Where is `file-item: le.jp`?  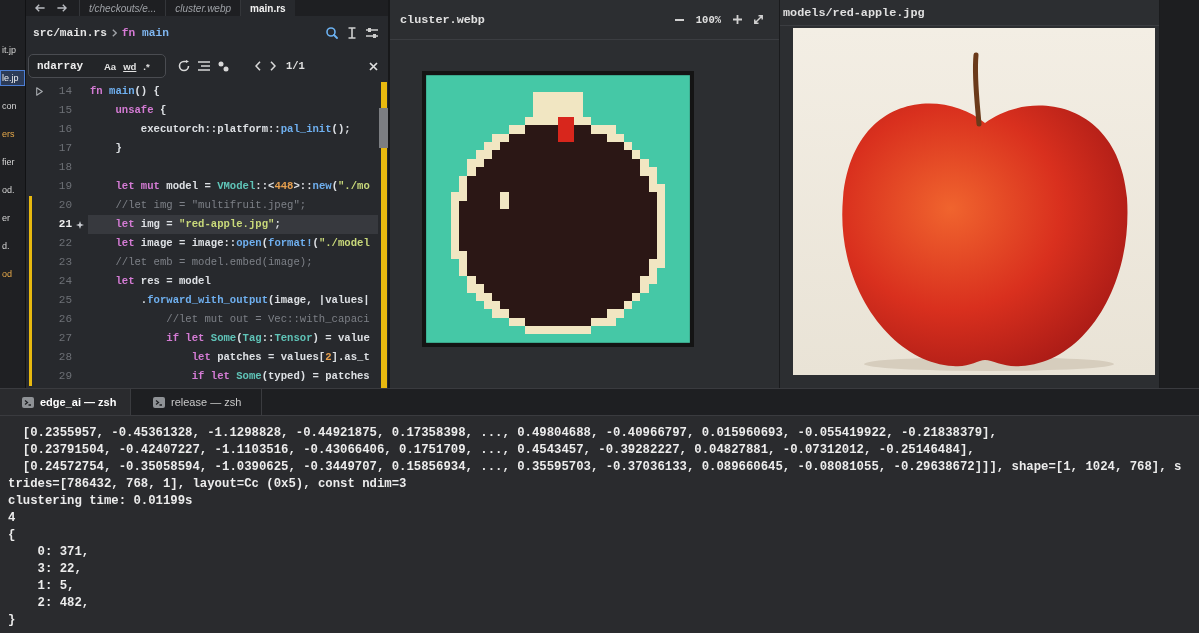
file-item: le.jp is located at coordinates (12, 78).